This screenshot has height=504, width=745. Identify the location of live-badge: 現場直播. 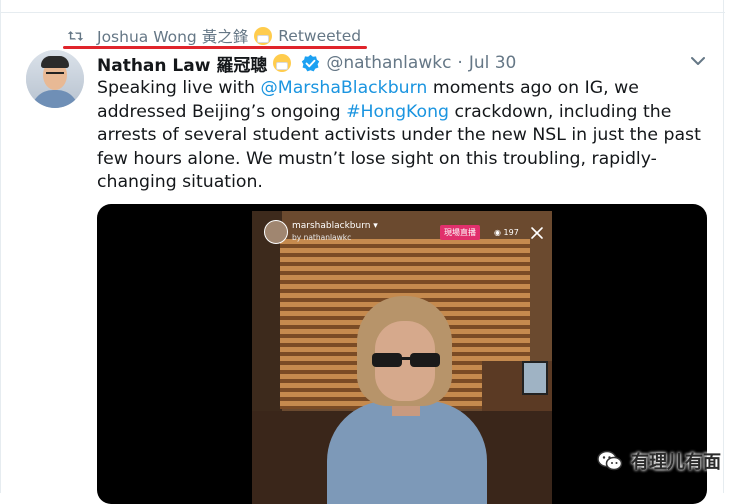
(460, 232).